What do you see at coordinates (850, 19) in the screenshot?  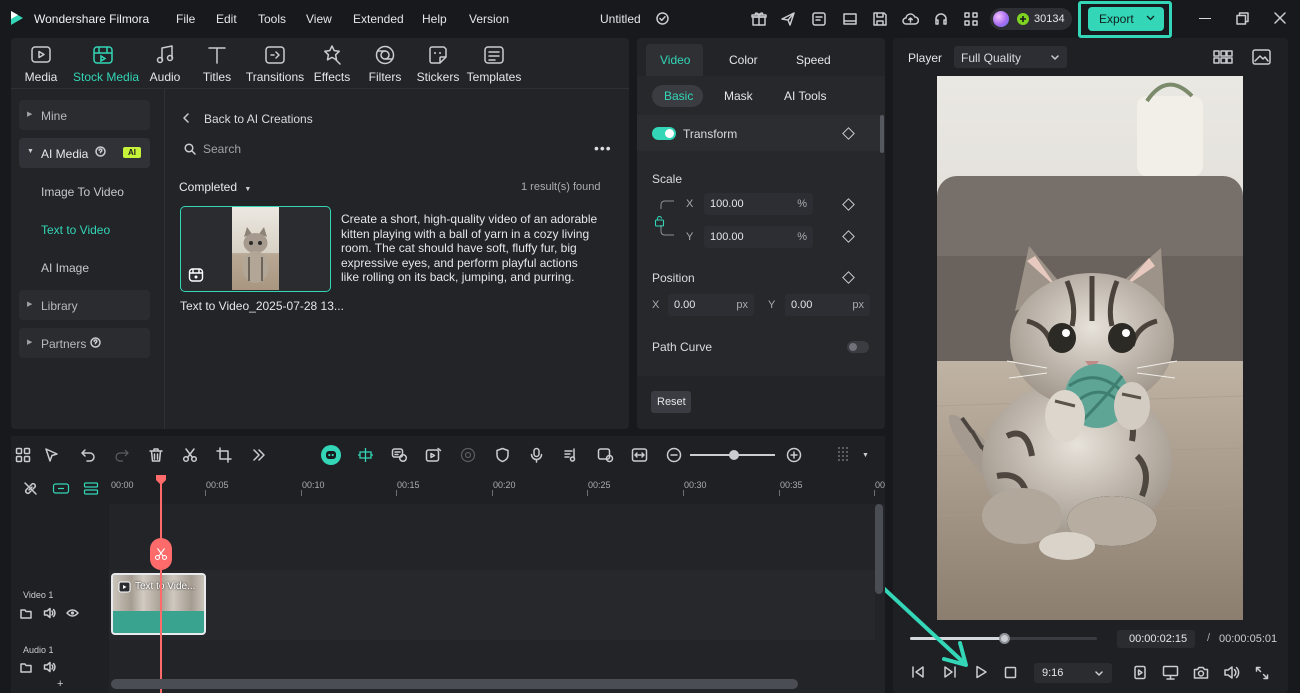 I see `layout-icon` at bounding box center [850, 19].